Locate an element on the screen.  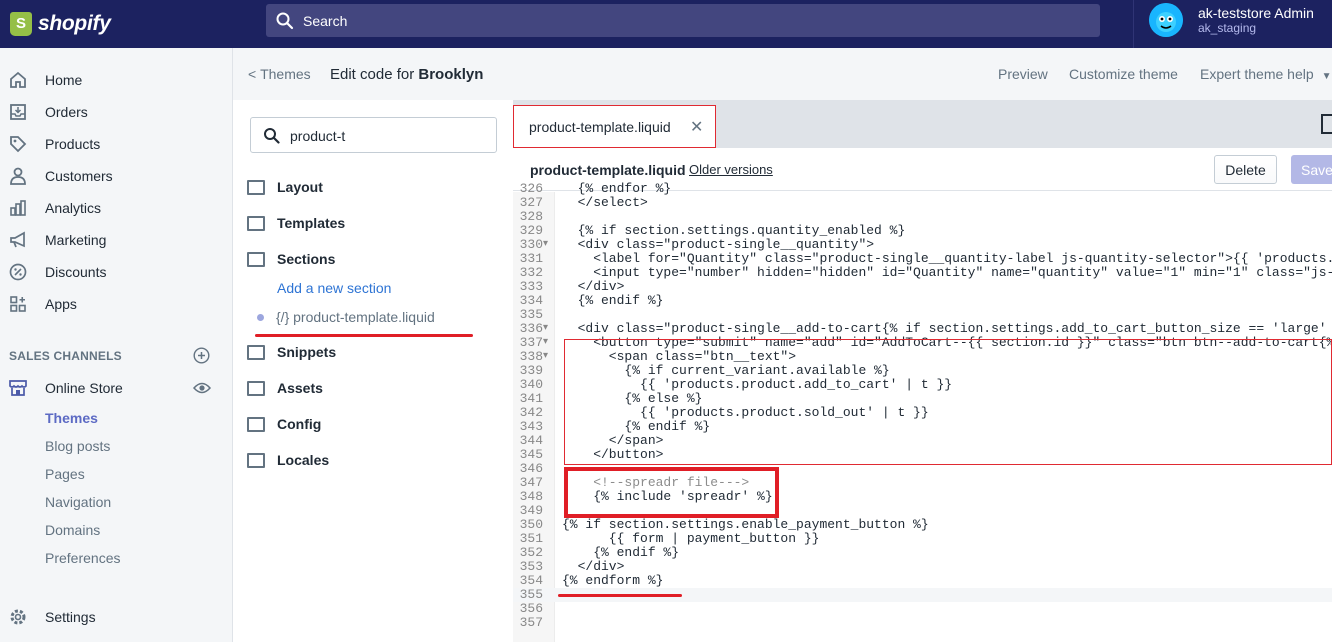
nav-home: Home is located at coordinates (116, 80).